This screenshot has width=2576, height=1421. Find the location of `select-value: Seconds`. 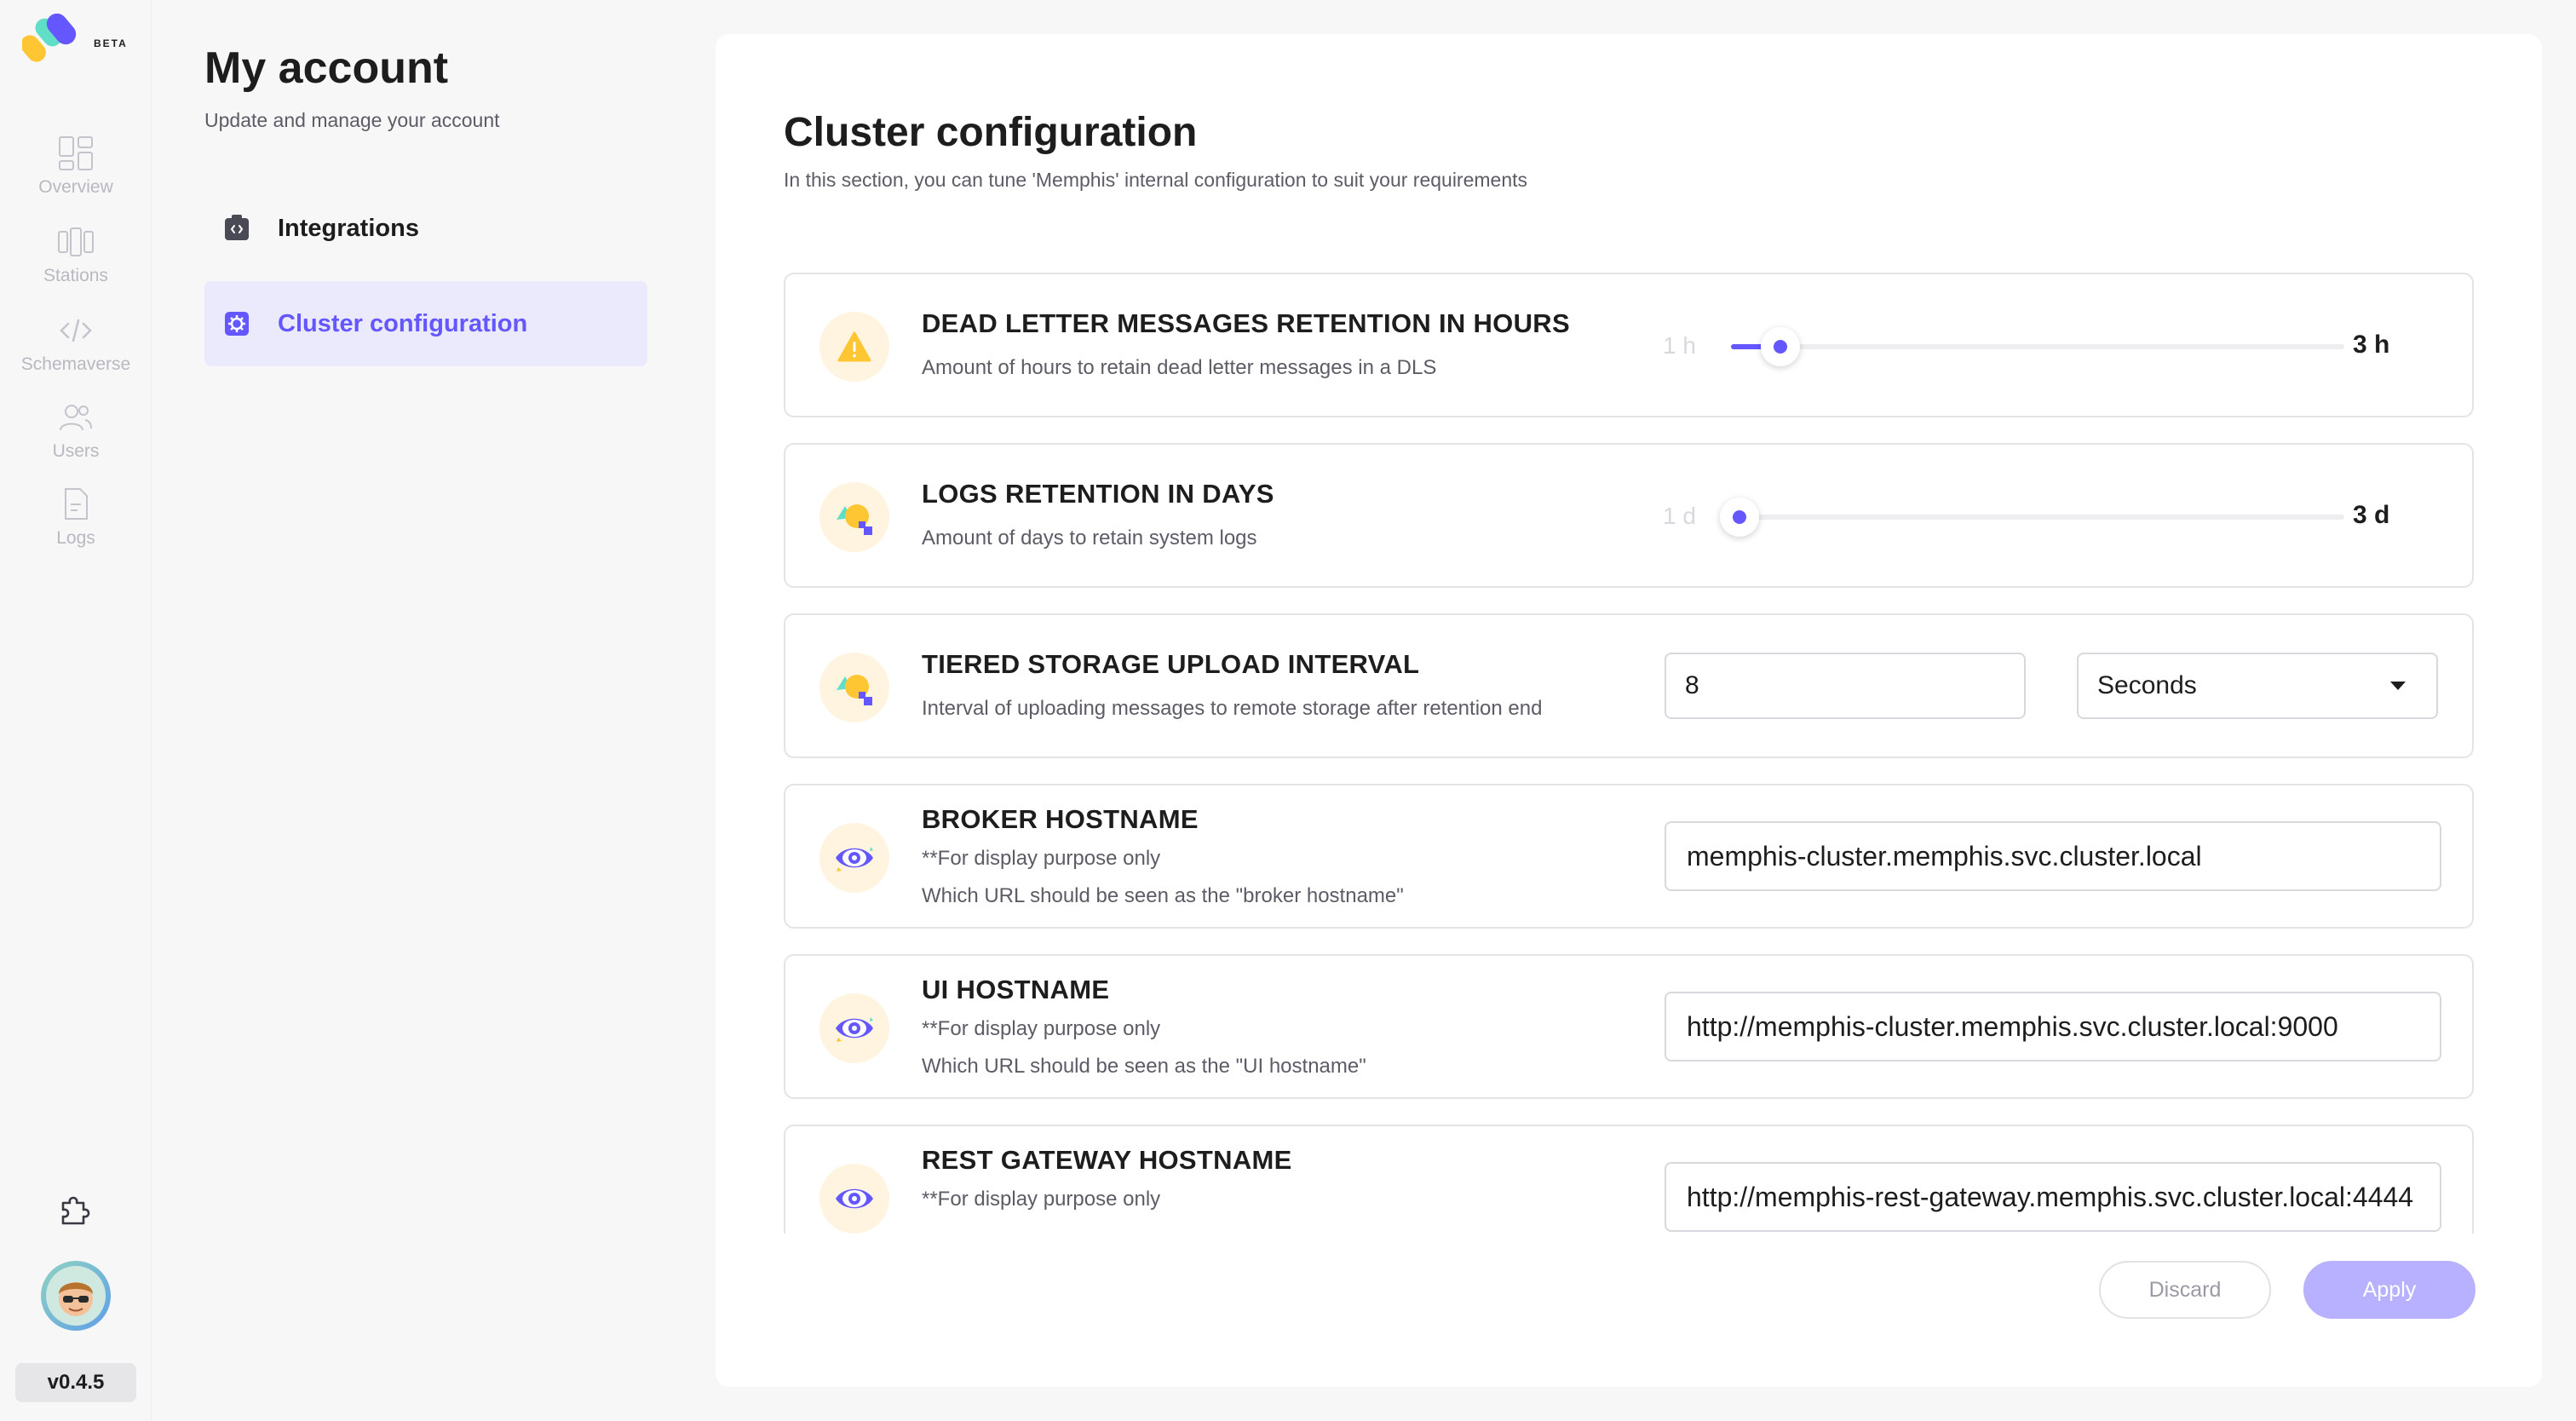

select-value: Seconds is located at coordinates (2147, 685).